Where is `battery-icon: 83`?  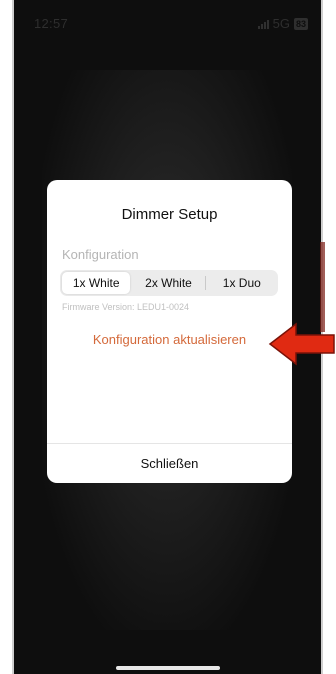
battery-icon: 83 is located at coordinates (300, 23).